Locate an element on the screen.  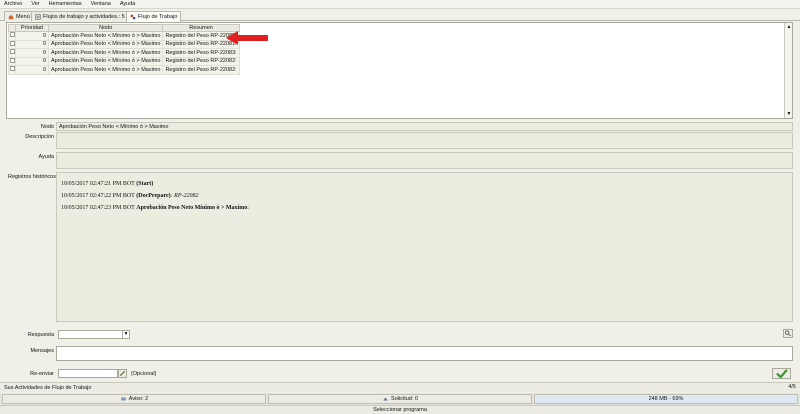
node-field: Aprobación Peso Neto < Mínimo ó > Maximo is located at coordinates (424, 126).